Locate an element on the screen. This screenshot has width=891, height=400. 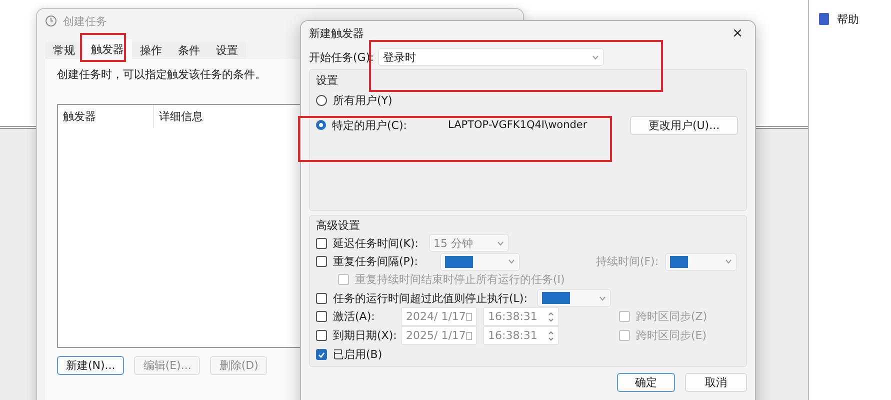
group-title: 高级设置 is located at coordinates (338, 226).